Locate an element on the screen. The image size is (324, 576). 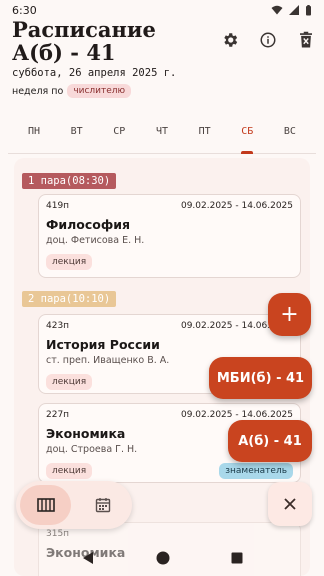
tab-tuesday: ВТ is located at coordinates (77, 135).